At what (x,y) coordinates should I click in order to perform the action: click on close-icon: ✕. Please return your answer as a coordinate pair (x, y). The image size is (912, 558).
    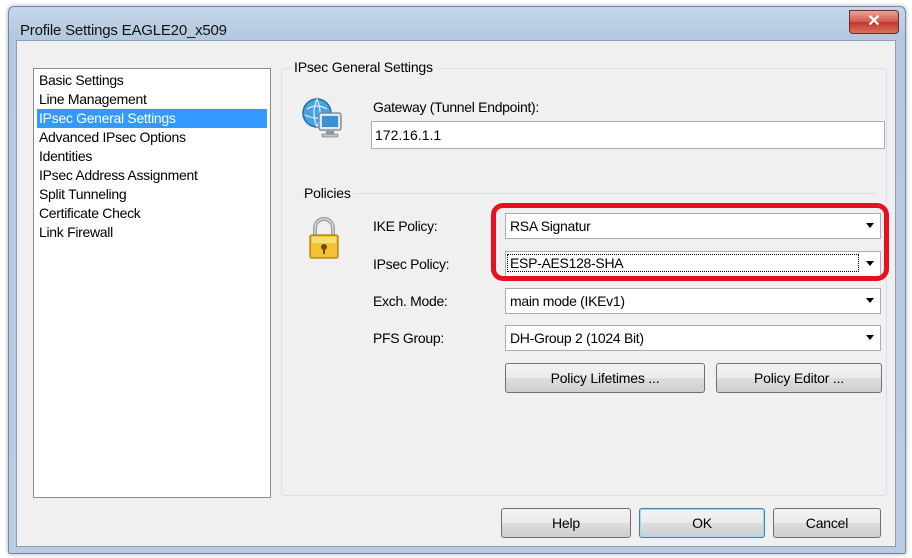
    Looking at the image, I should click on (874, 21).